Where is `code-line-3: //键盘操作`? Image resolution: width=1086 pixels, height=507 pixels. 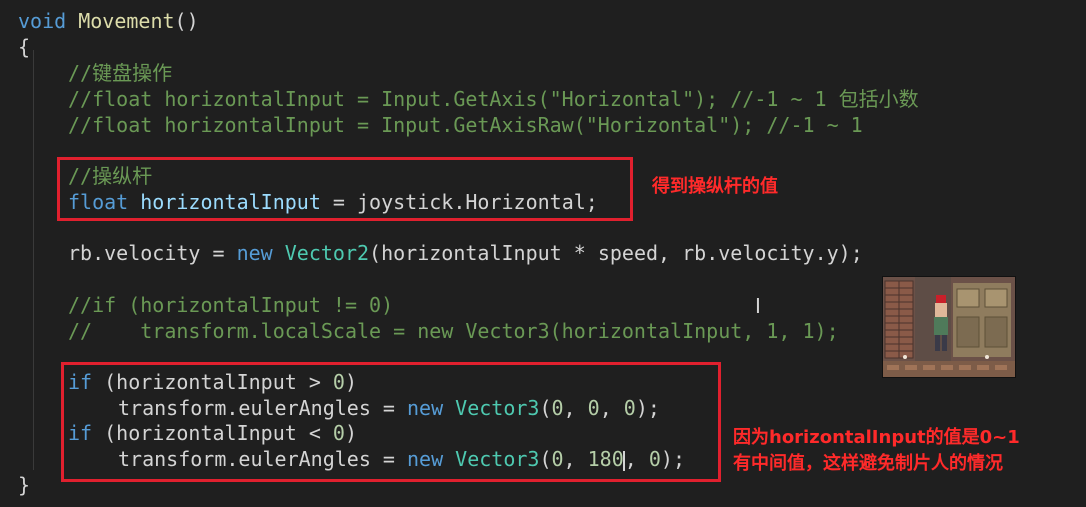
code-line-3: //键盘操作 is located at coordinates (120, 73).